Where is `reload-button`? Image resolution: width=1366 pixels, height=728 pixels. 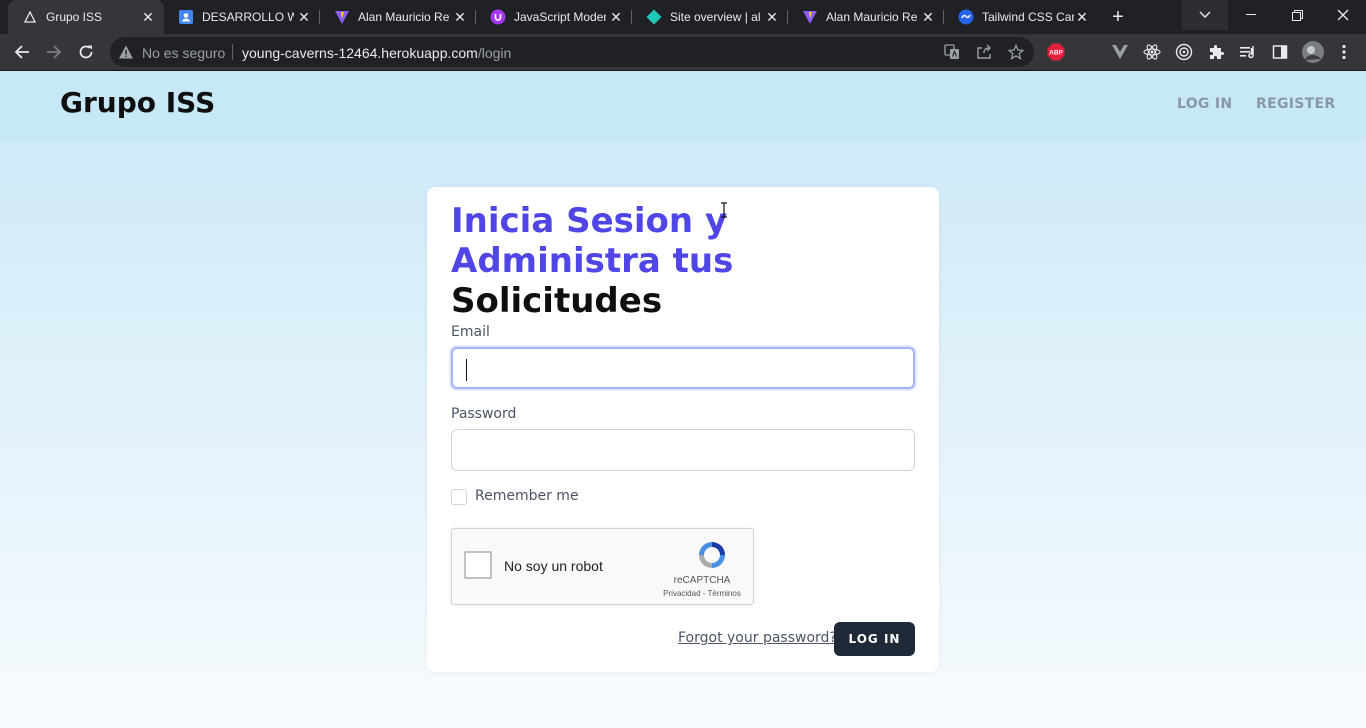 reload-button is located at coordinates (86, 52).